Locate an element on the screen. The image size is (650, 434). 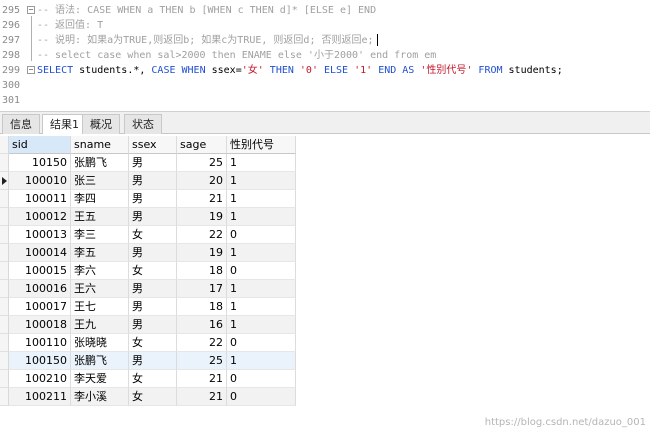
table-row: 100017 王七男 18 1 is located at coordinates (148, 307).